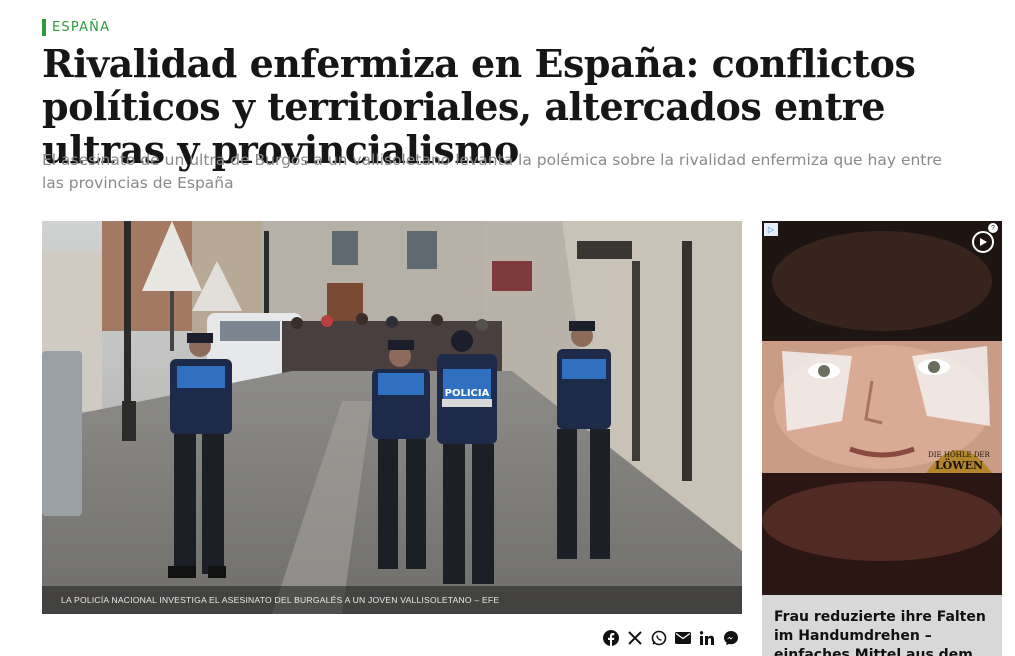 This screenshot has width=1015, height=656. Describe the element at coordinates (707, 638) in the screenshot. I see `linkedin-icon` at that location.